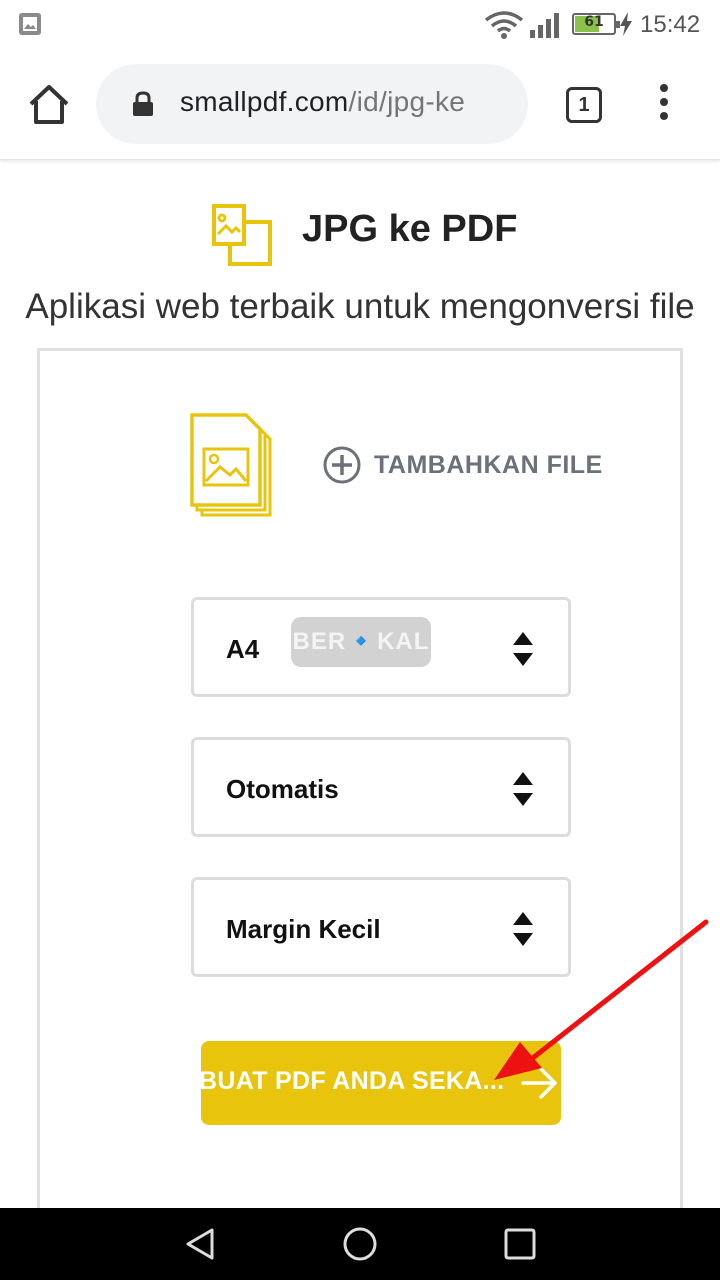 This screenshot has width=720, height=1280. I want to click on battery-icon: 61, so click(596, 24).